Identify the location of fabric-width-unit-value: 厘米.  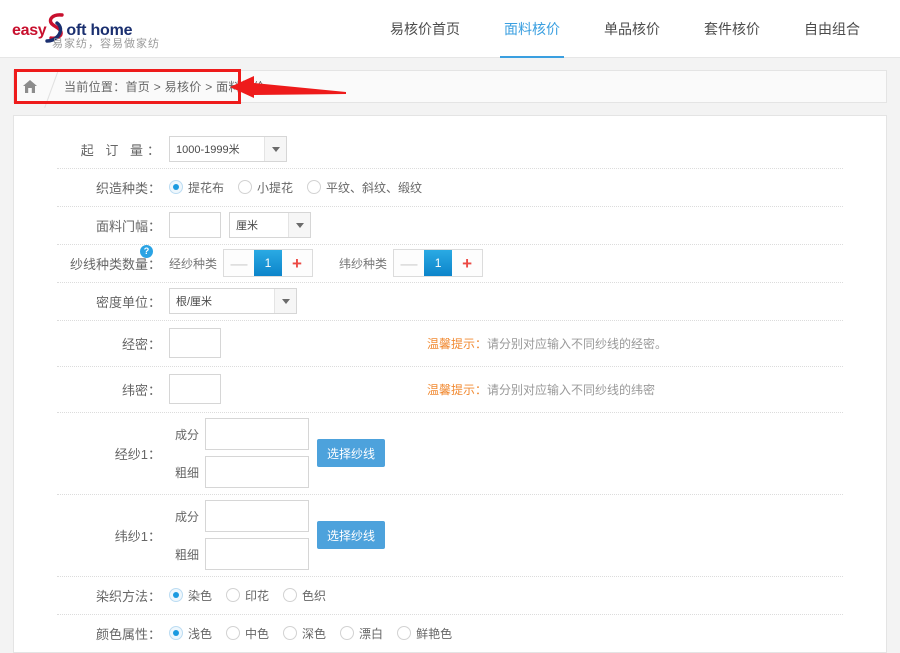
(247, 226).